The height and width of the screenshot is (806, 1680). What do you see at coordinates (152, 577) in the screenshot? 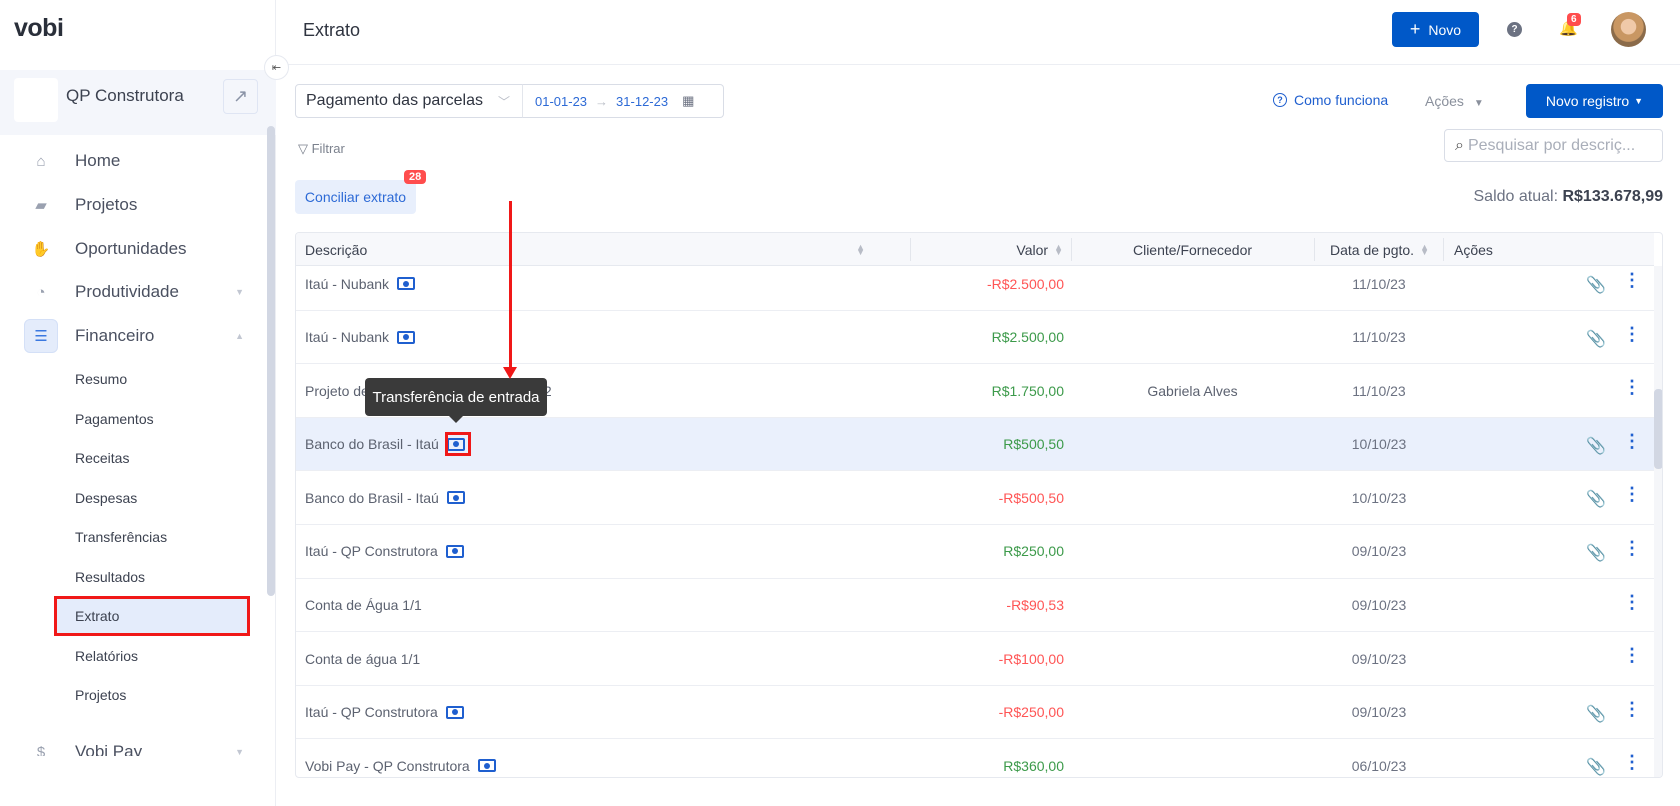
I see `sidebar-subitem-resultados: Resultados` at bounding box center [152, 577].